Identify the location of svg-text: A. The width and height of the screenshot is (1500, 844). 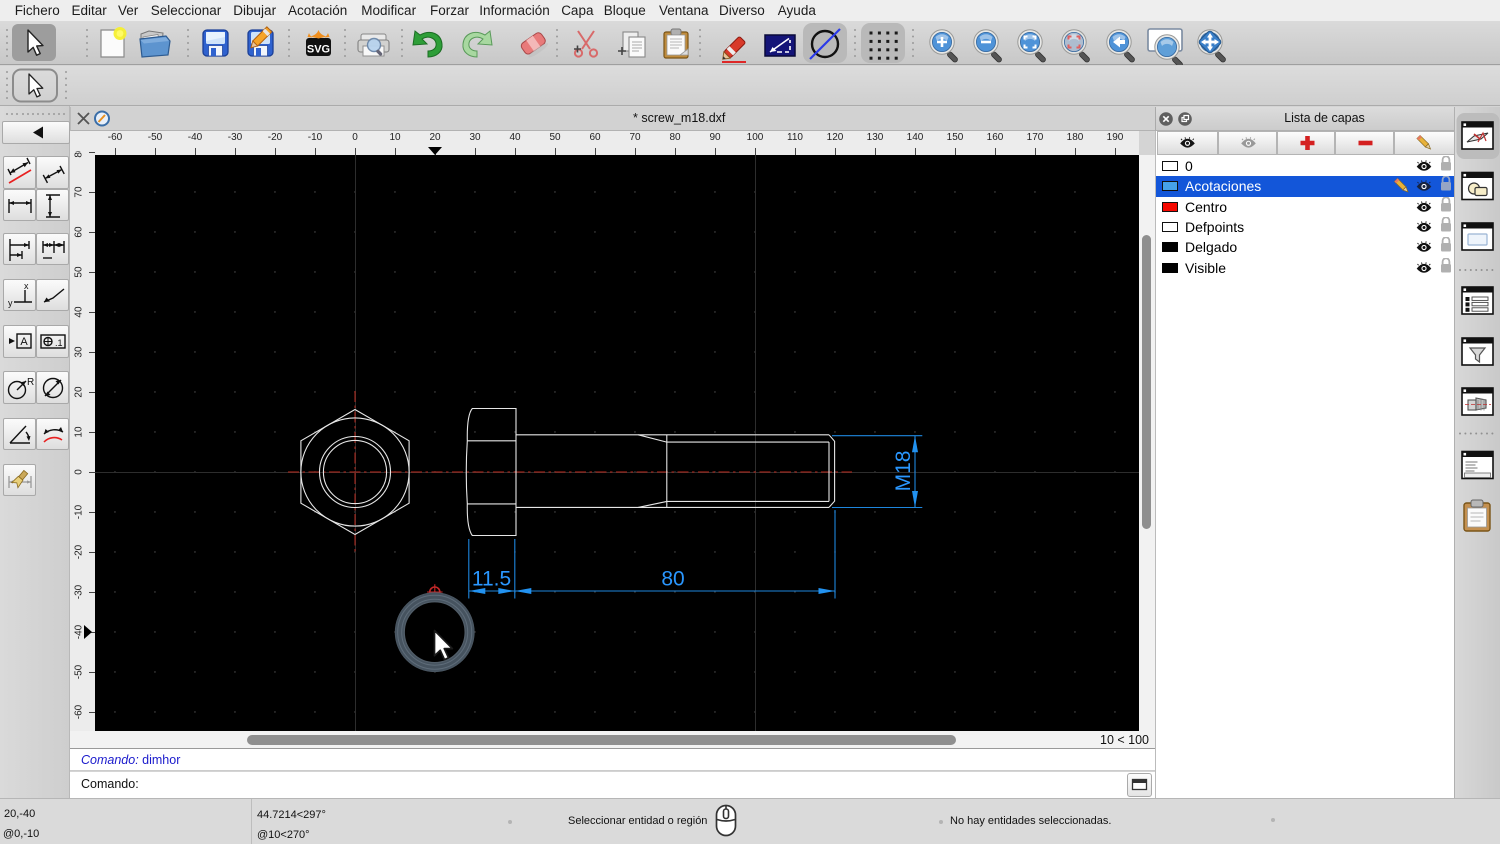
(24, 342).